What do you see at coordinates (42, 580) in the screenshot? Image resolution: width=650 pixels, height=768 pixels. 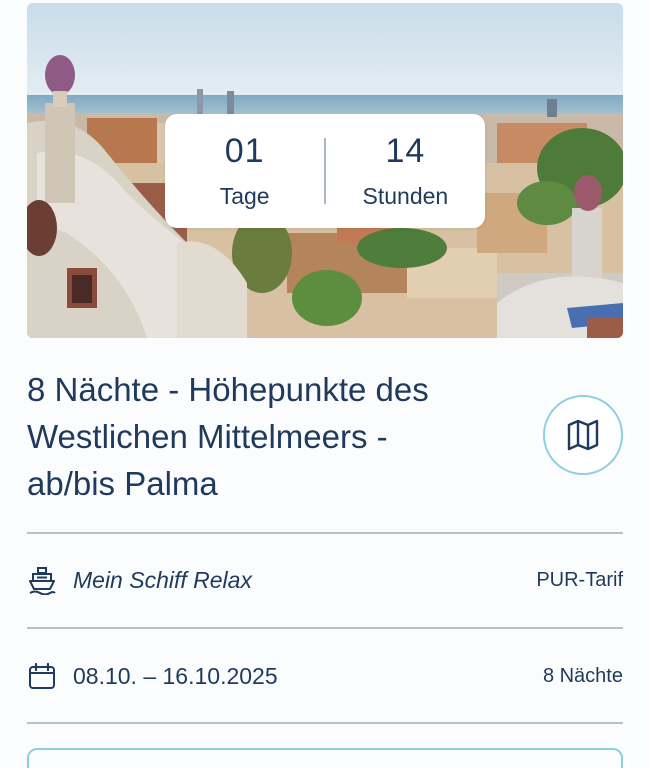 I see `ship-icon` at bounding box center [42, 580].